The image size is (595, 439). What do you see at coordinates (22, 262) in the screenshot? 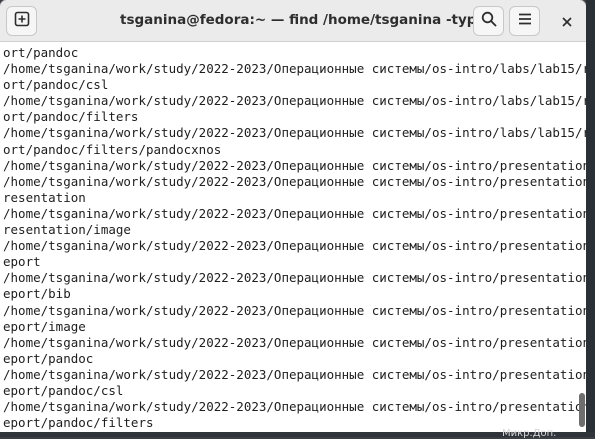
I see `terminal-line: eport` at bounding box center [22, 262].